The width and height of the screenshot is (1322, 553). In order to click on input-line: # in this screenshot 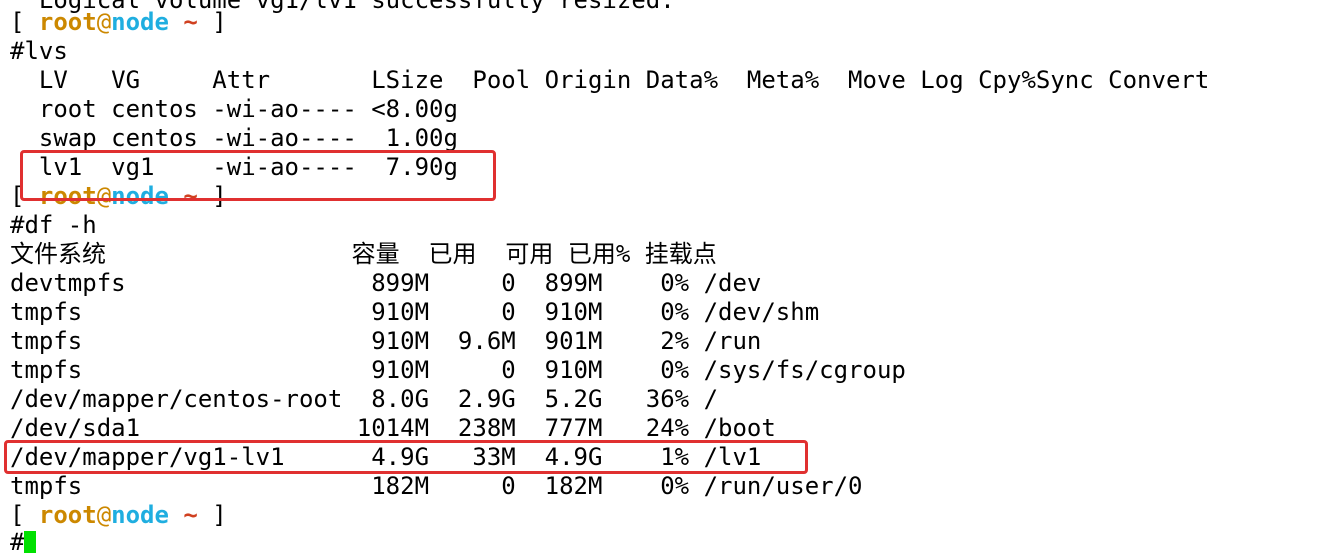, I will do `click(23, 540)`.